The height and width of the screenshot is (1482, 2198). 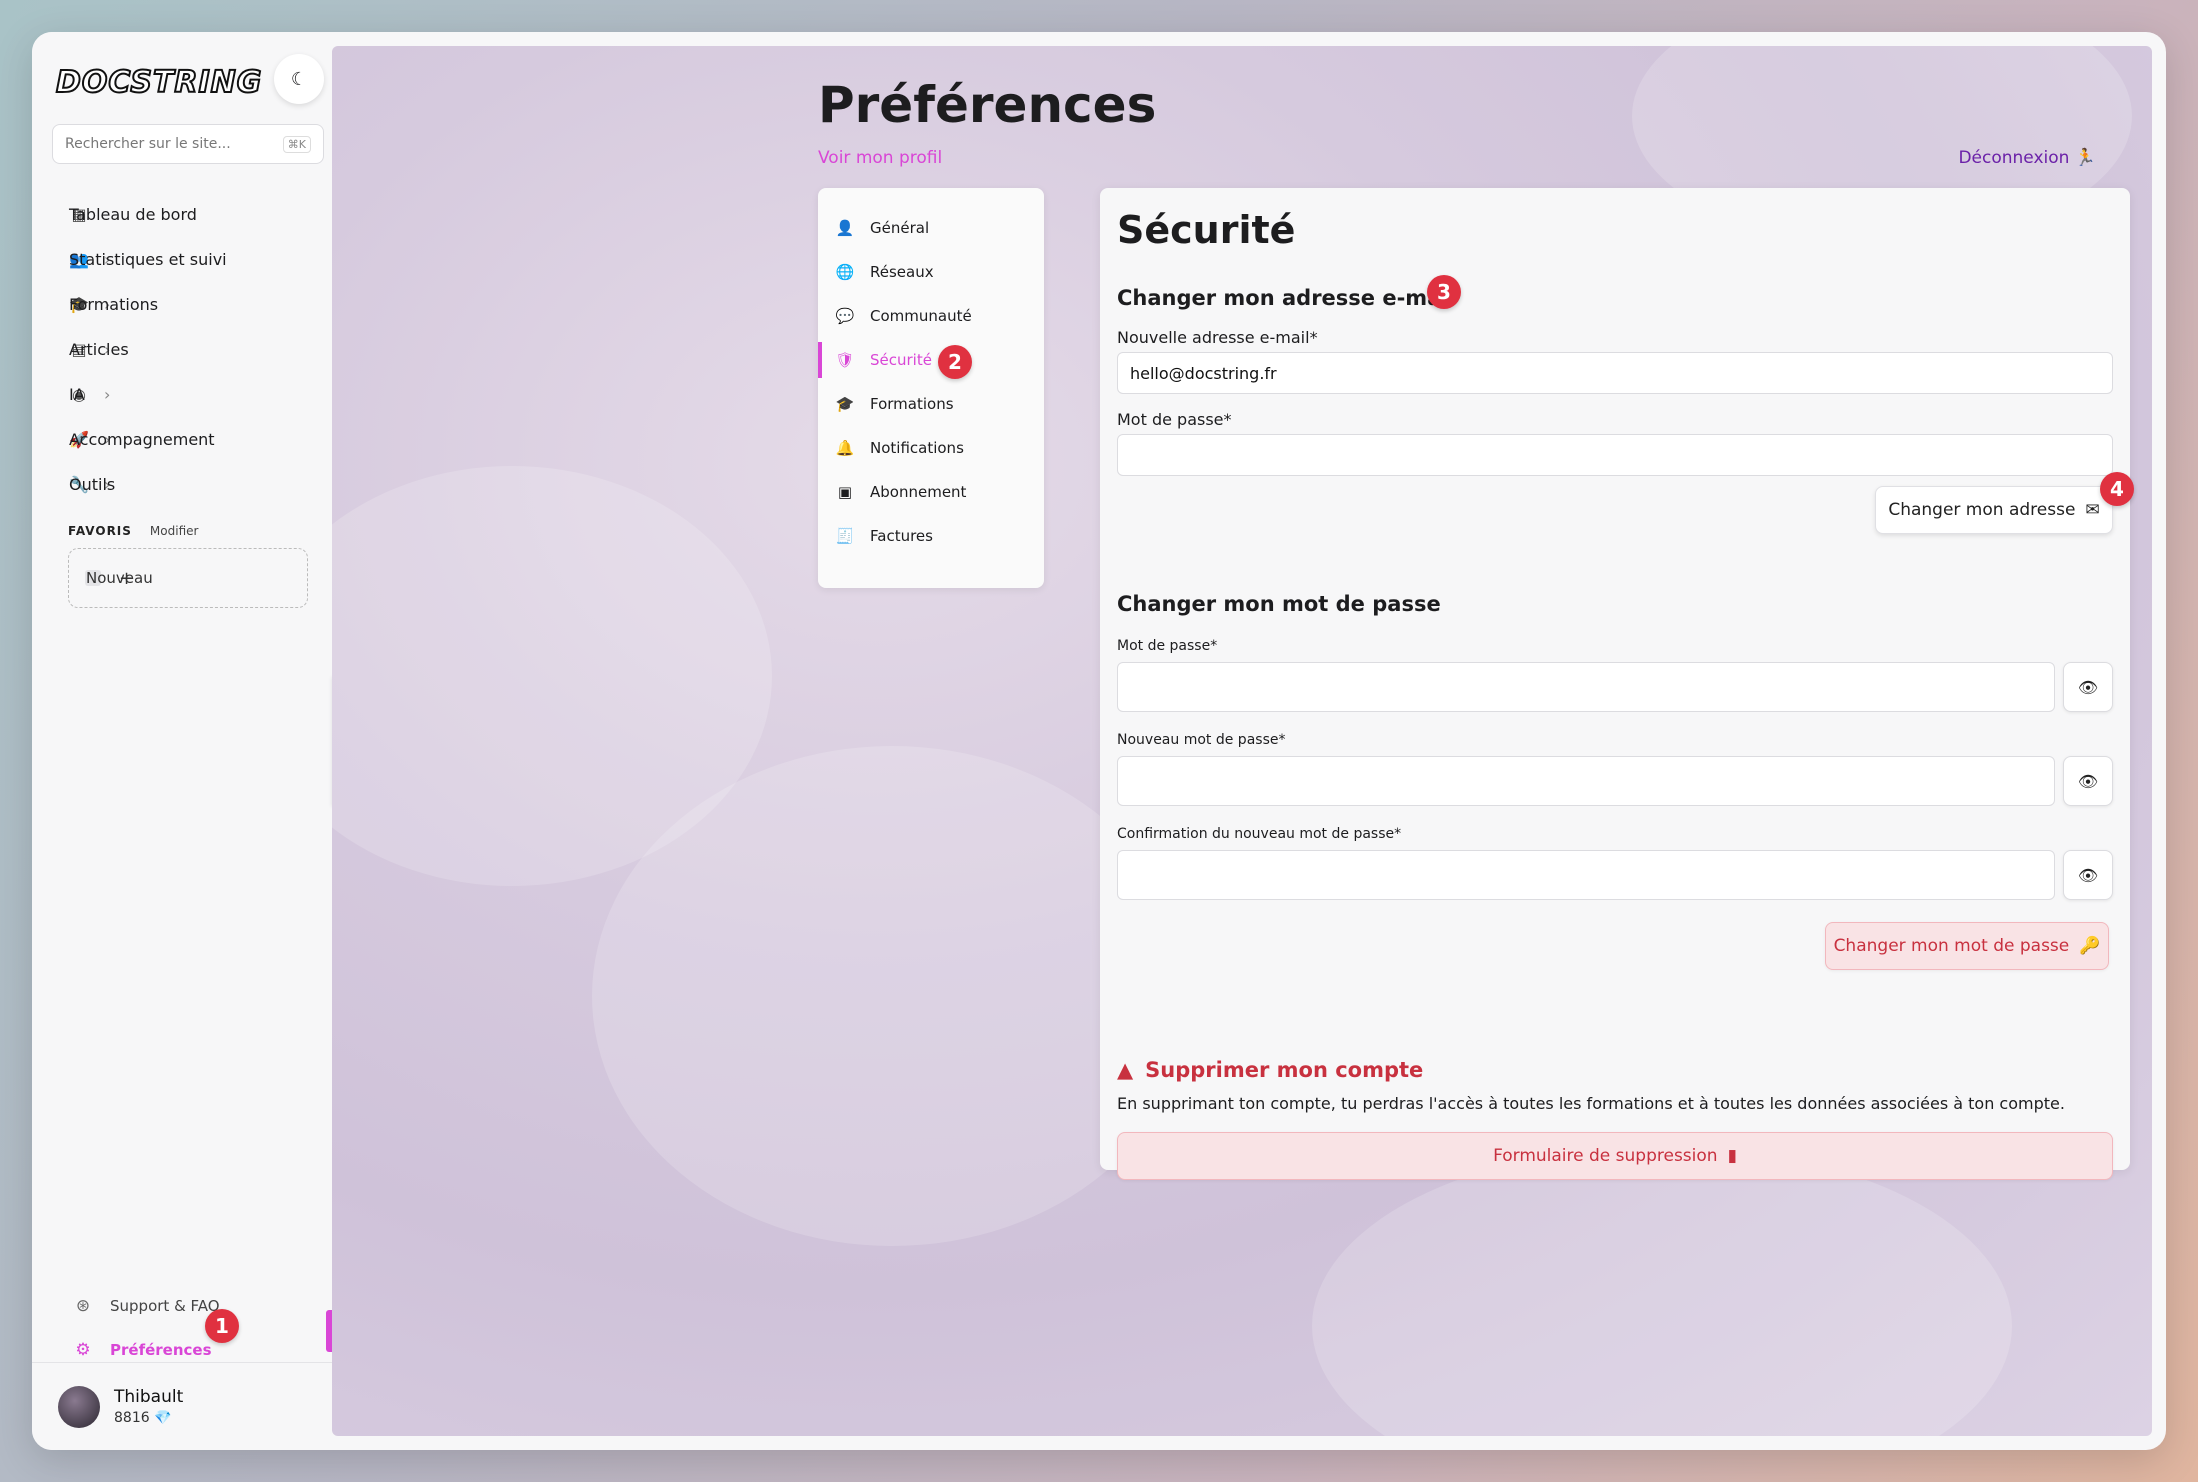 I want to click on sidebar-item-dashboard: ▦ Tableau de bord, so click(x=188, y=214).